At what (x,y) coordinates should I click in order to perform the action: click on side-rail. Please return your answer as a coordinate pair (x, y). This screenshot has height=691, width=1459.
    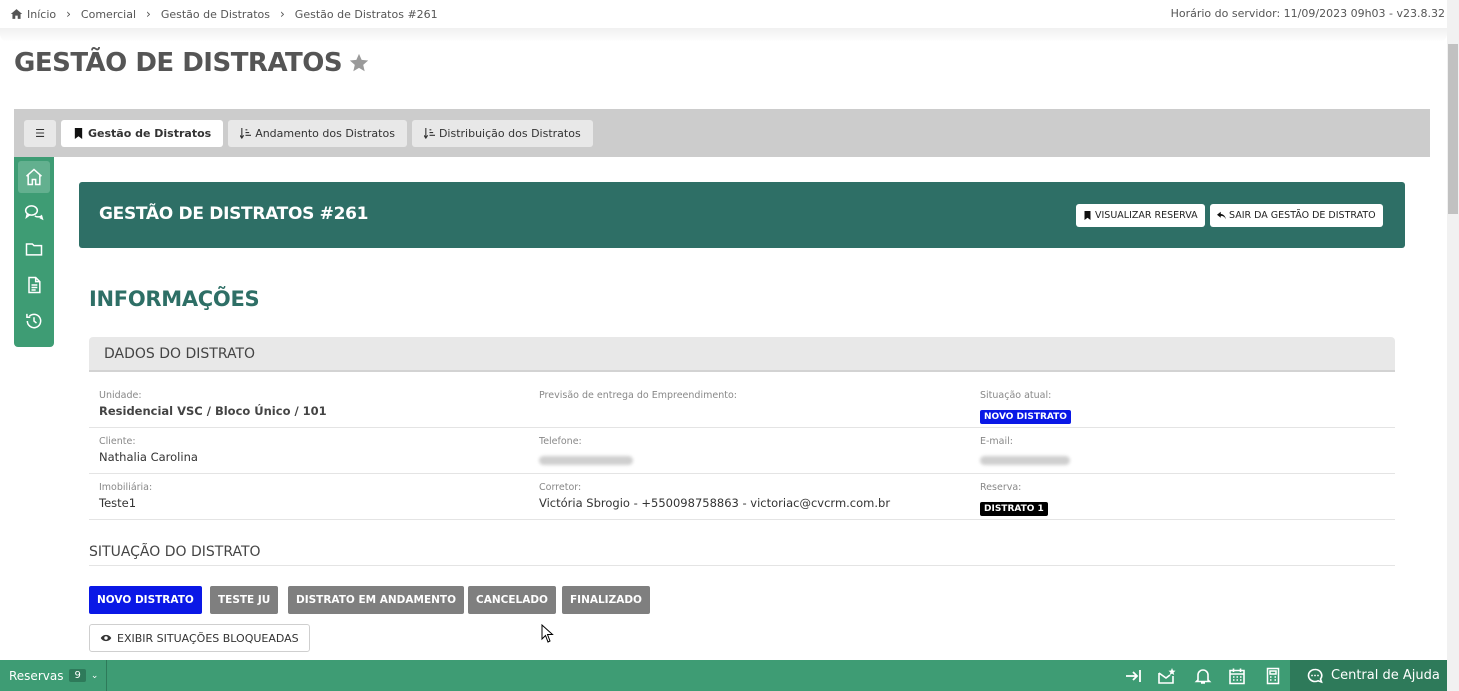
    Looking at the image, I should click on (34, 252).